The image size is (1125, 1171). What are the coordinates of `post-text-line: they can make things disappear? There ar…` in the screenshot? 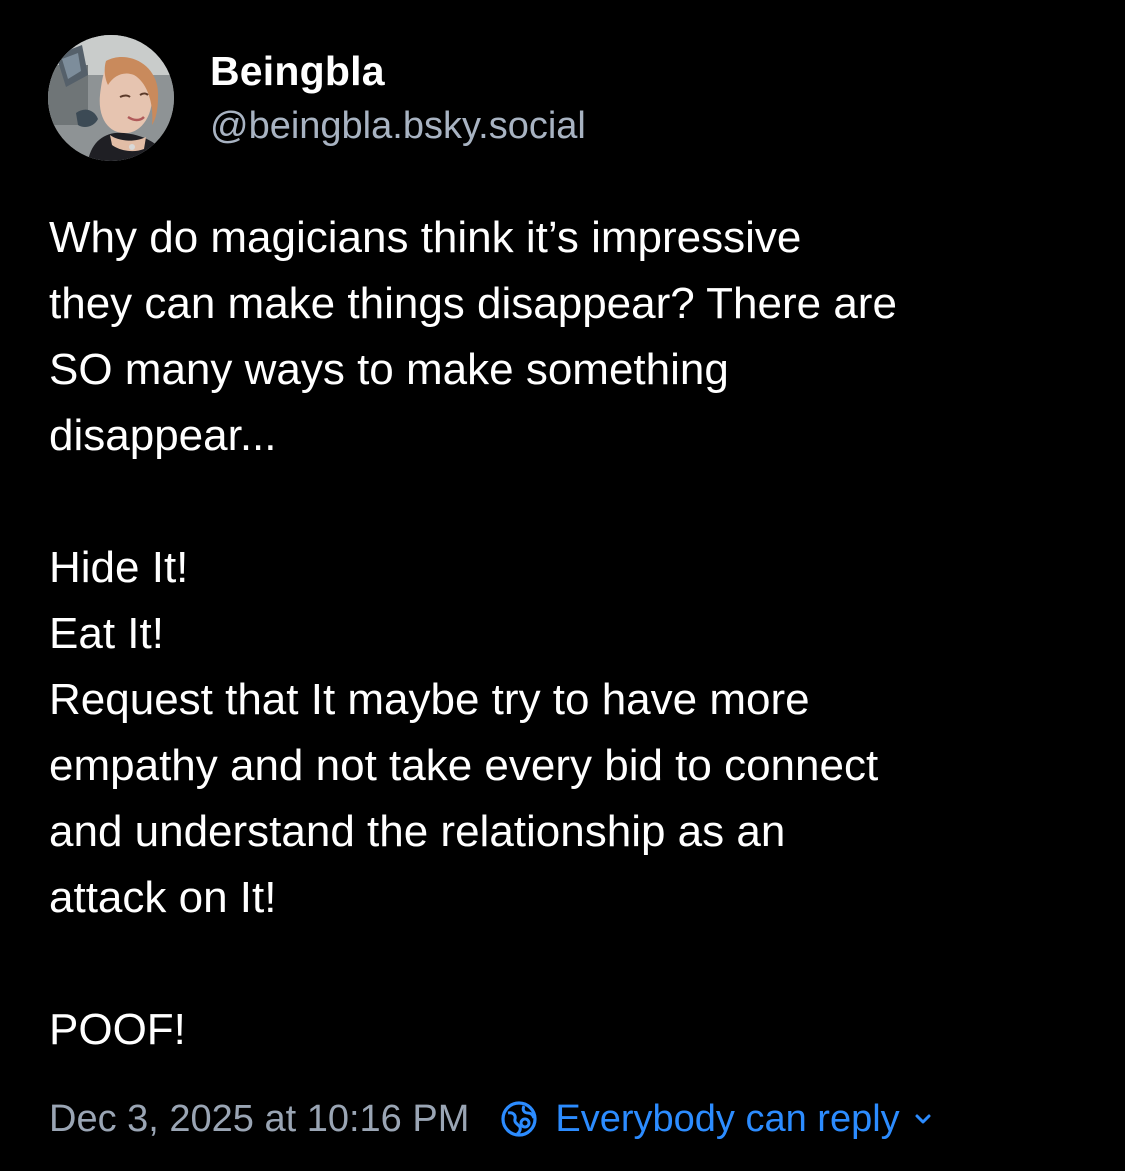 It's located at (473, 303).